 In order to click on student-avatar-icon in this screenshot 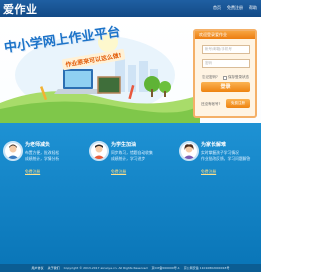, I will do `click(99, 151)`.